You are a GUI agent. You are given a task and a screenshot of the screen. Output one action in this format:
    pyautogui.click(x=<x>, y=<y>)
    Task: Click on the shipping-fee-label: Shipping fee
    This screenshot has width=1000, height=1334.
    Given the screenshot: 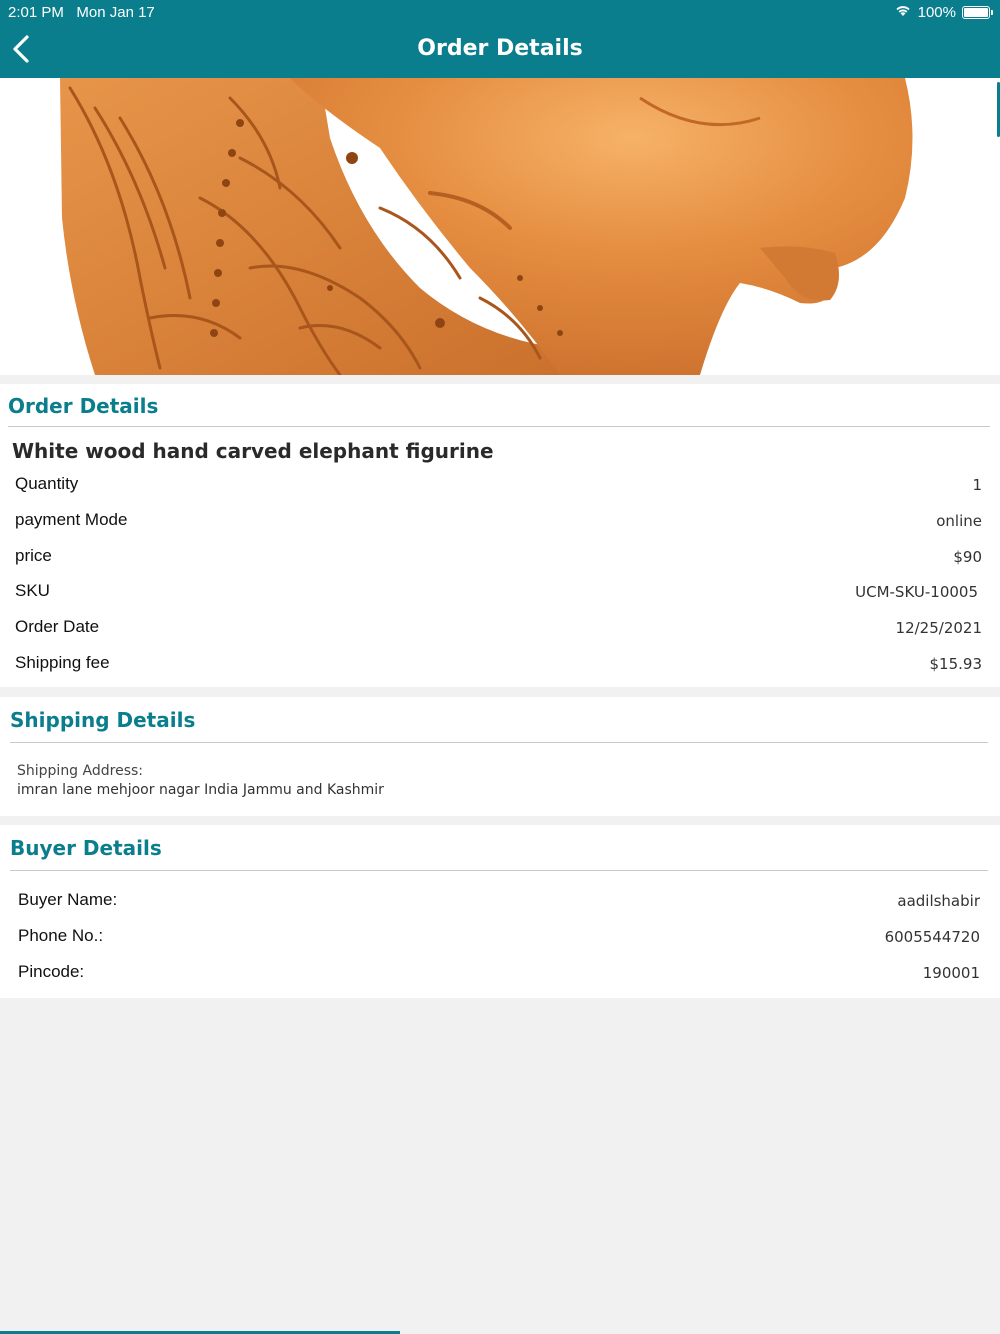 What is the action you would take?
    pyautogui.click(x=62, y=662)
    